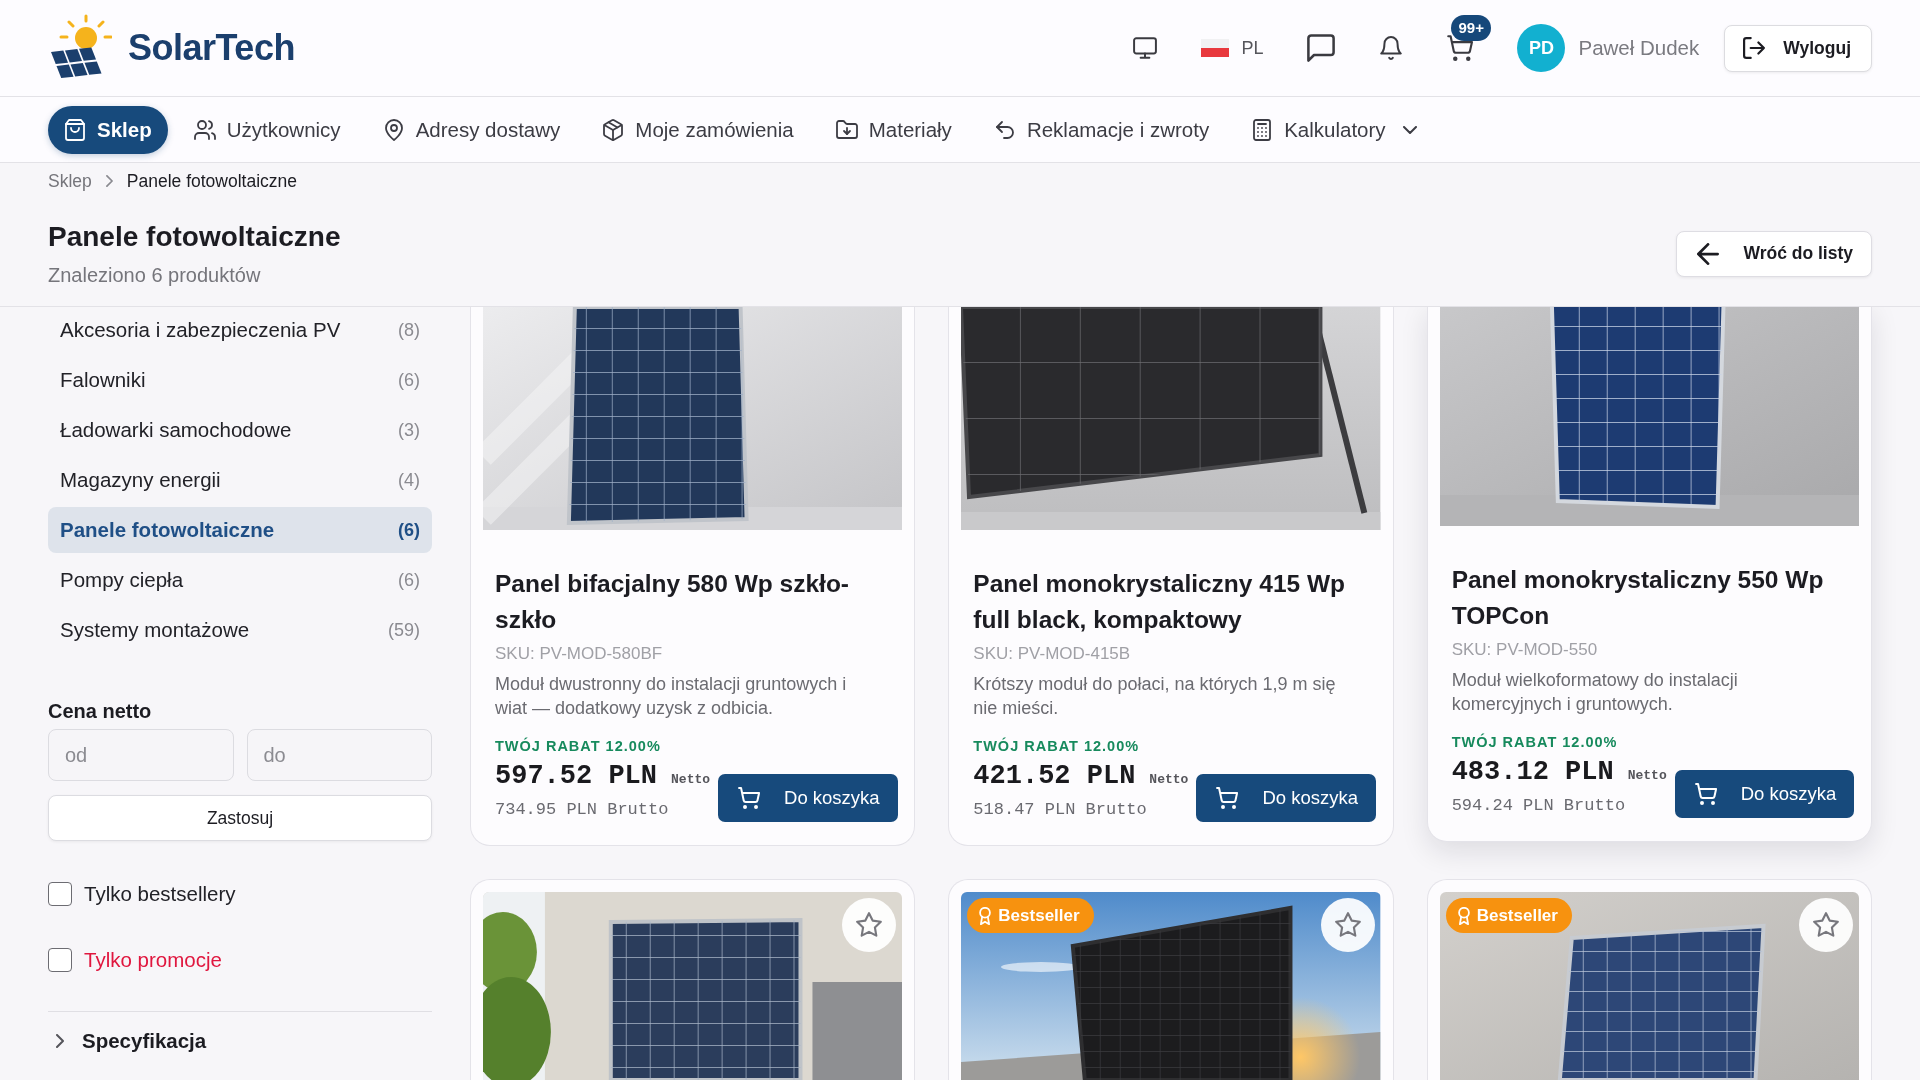 This screenshot has height=1080, width=1920. What do you see at coordinates (393, 129) in the screenshot?
I see `map-pin-icon` at bounding box center [393, 129].